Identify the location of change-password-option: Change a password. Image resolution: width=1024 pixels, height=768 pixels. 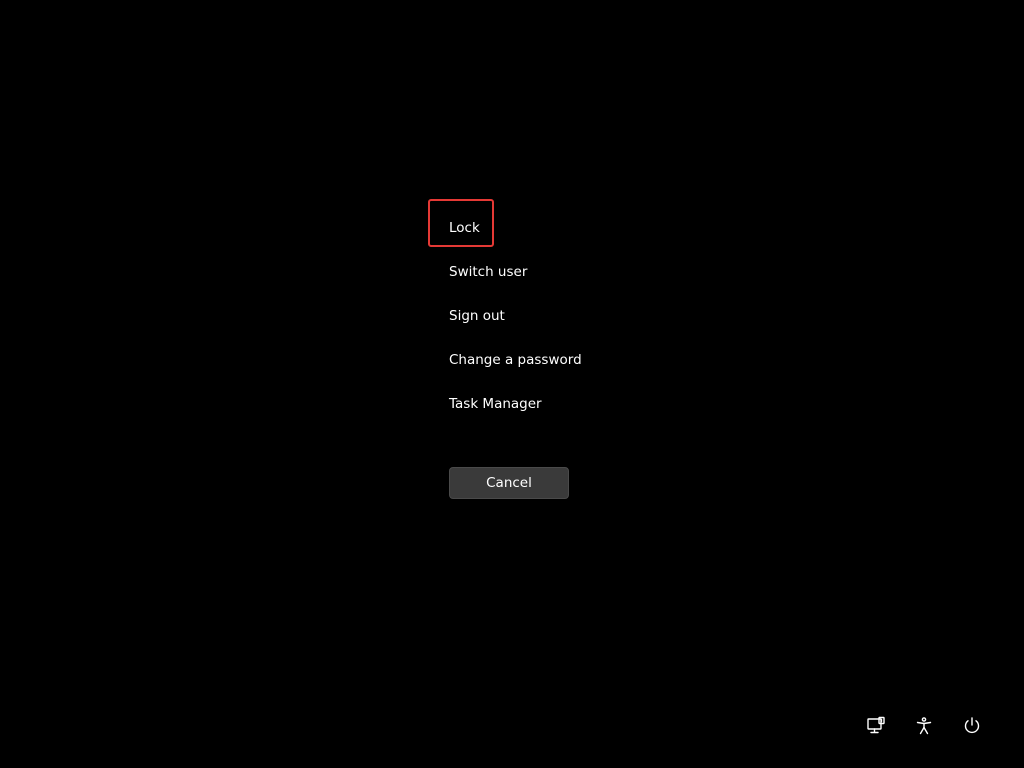
(569, 360).